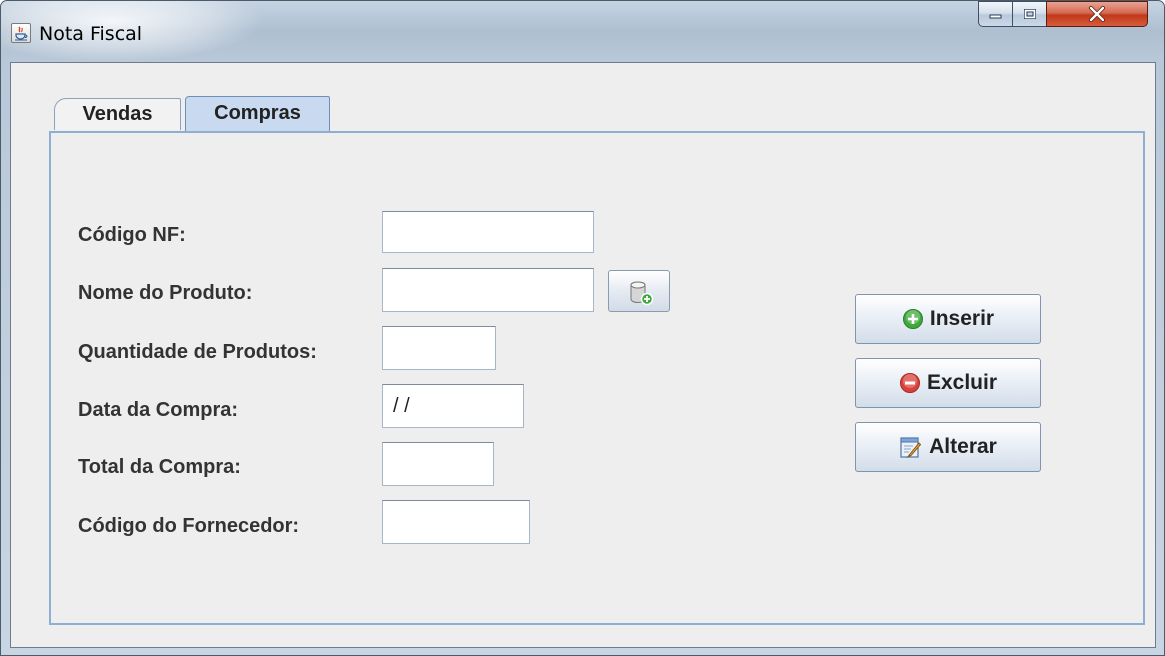  I want to click on maximize-icon, so click(1029, 14).